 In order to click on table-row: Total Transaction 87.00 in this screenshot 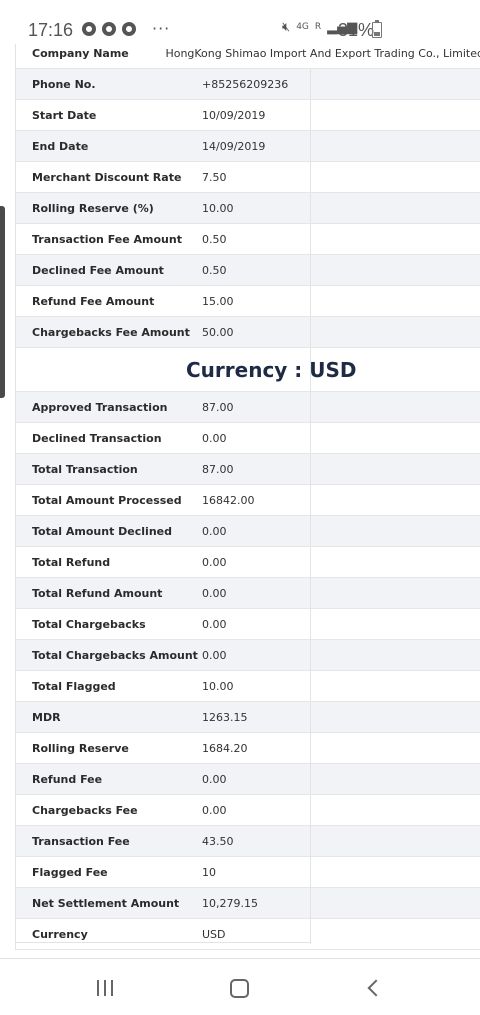, I will do `click(248, 469)`.